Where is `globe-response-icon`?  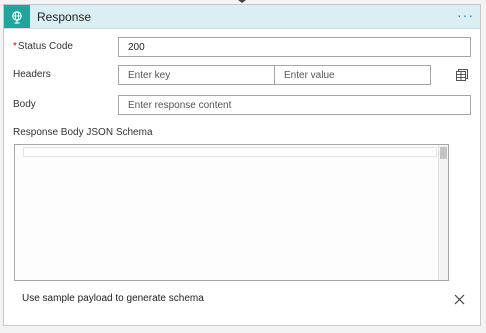 globe-response-icon is located at coordinates (17, 16).